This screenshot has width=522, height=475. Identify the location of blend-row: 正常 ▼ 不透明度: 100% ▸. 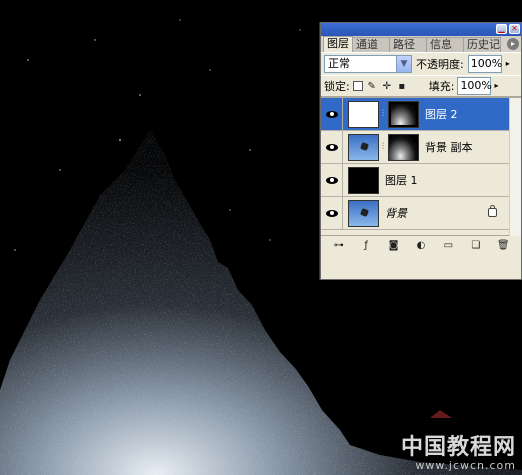
(421, 64).